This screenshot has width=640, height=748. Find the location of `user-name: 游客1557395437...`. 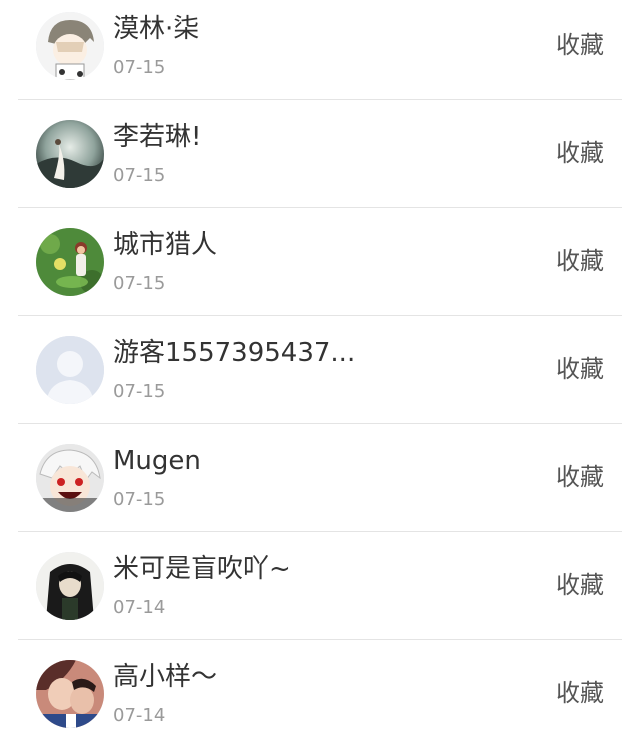

user-name: 游客1557395437... is located at coordinates (233, 353).